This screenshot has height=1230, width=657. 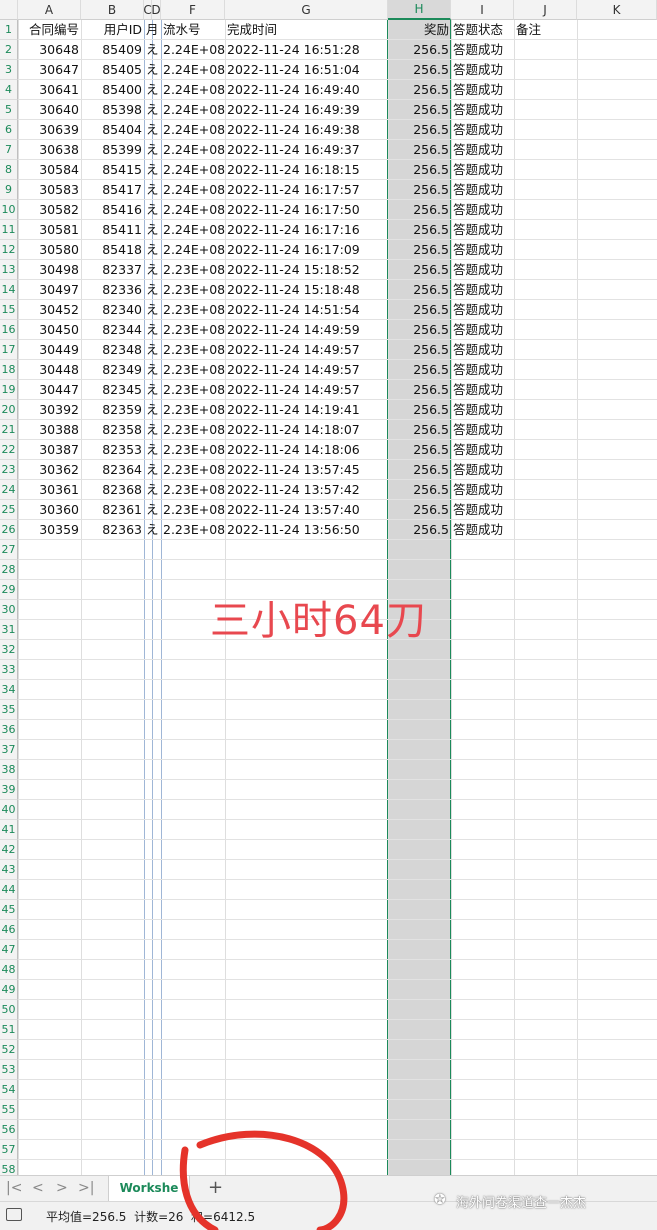 I want to click on cell-B: 82344, so click(x=112, y=330).